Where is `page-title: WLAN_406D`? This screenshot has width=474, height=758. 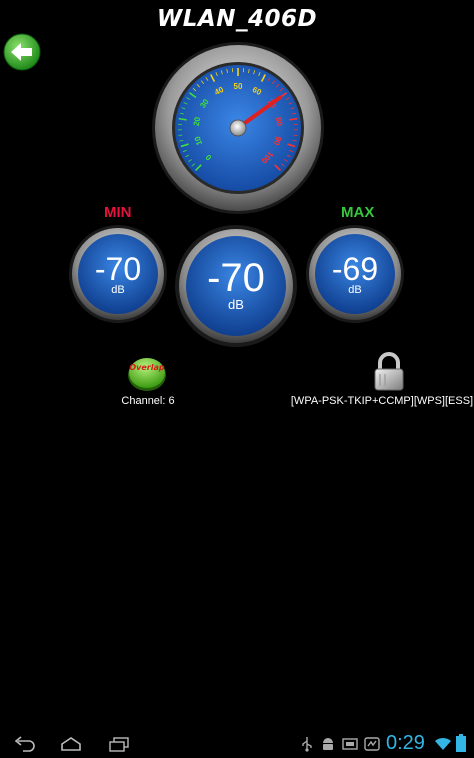 page-title: WLAN_406D is located at coordinates (237, 19).